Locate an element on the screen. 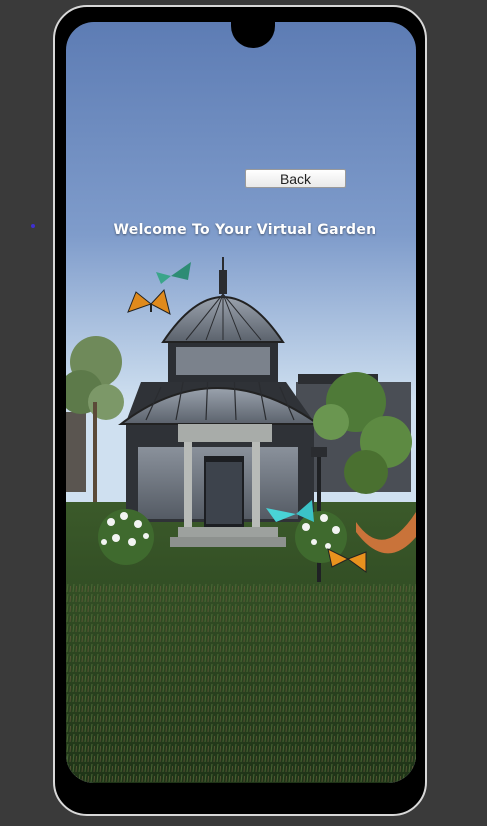 The width and height of the screenshot is (487, 826). welcome-title: Welcome To Your Virtual Garden is located at coordinates (245, 230).